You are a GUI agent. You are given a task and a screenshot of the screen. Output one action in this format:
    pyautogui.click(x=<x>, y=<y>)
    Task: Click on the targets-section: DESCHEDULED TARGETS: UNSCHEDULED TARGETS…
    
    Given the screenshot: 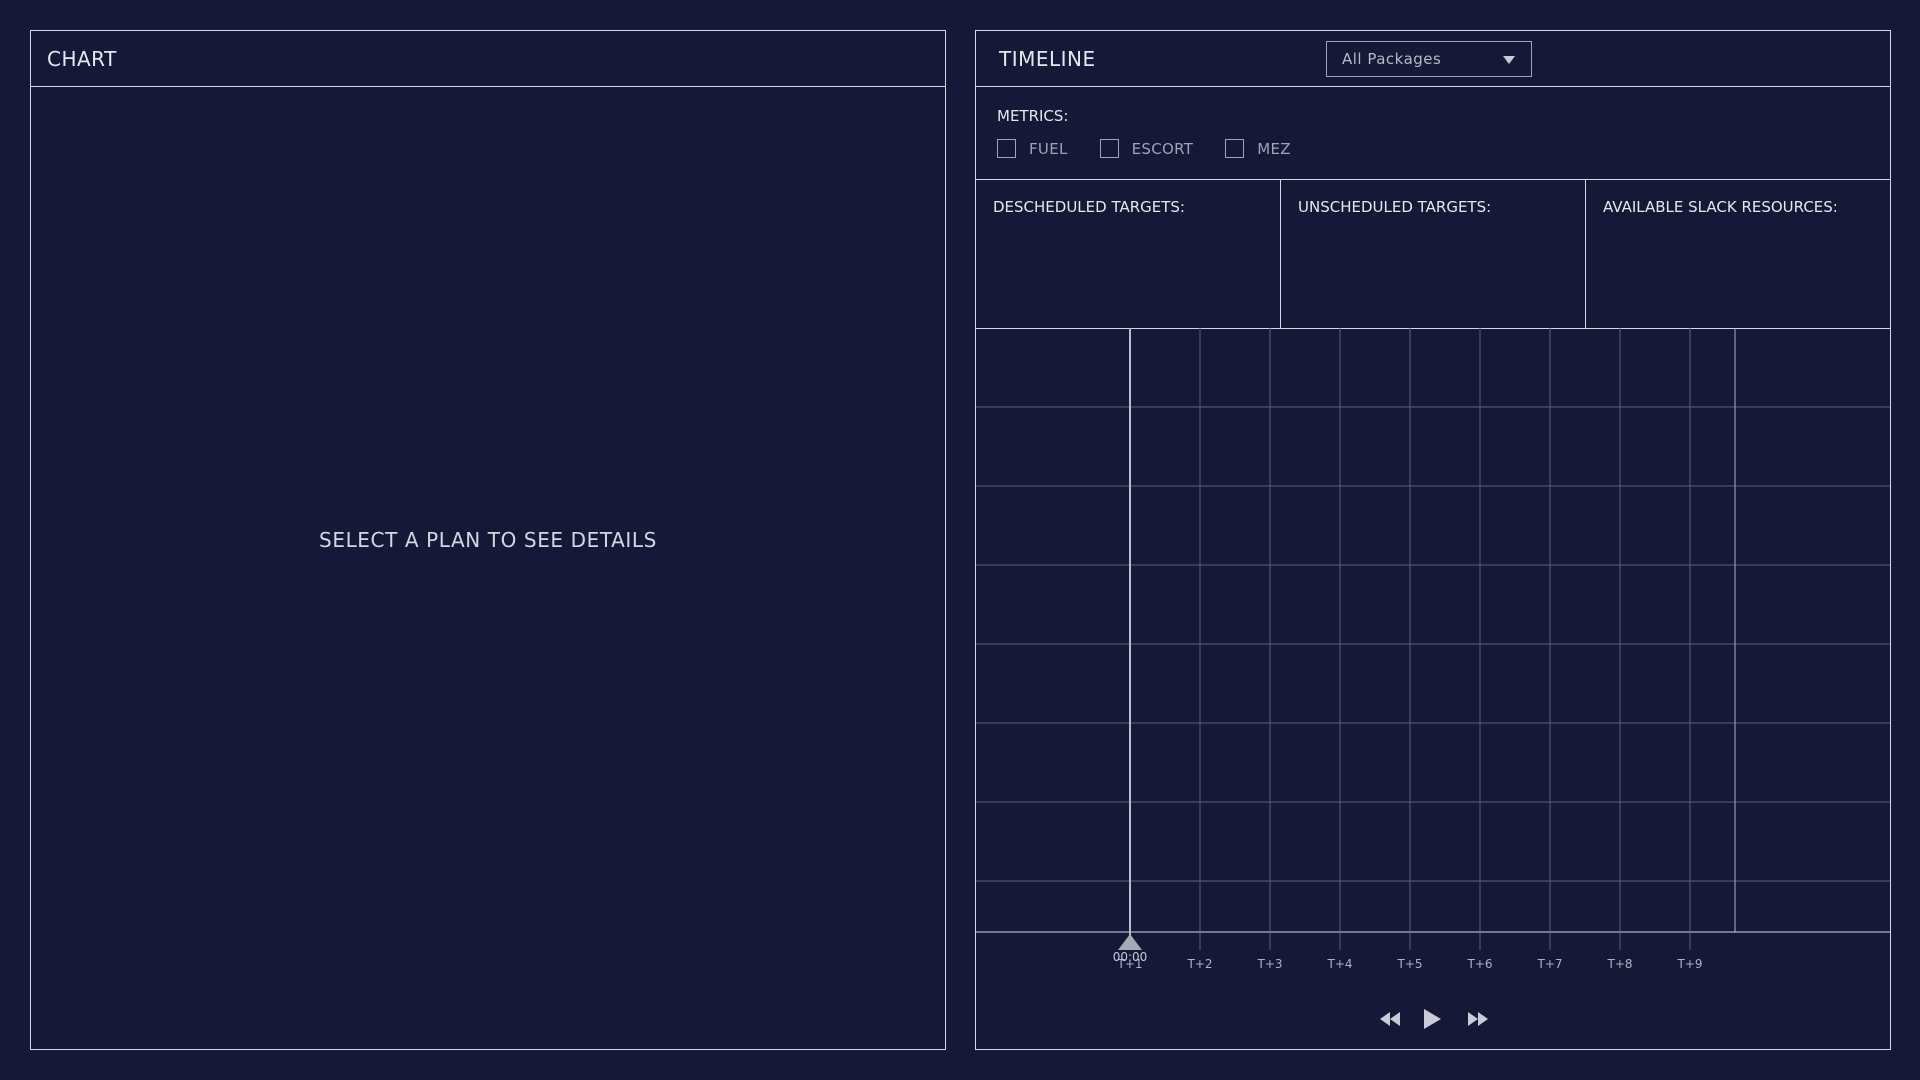 What is the action you would take?
    pyautogui.click(x=1433, y=254)
    